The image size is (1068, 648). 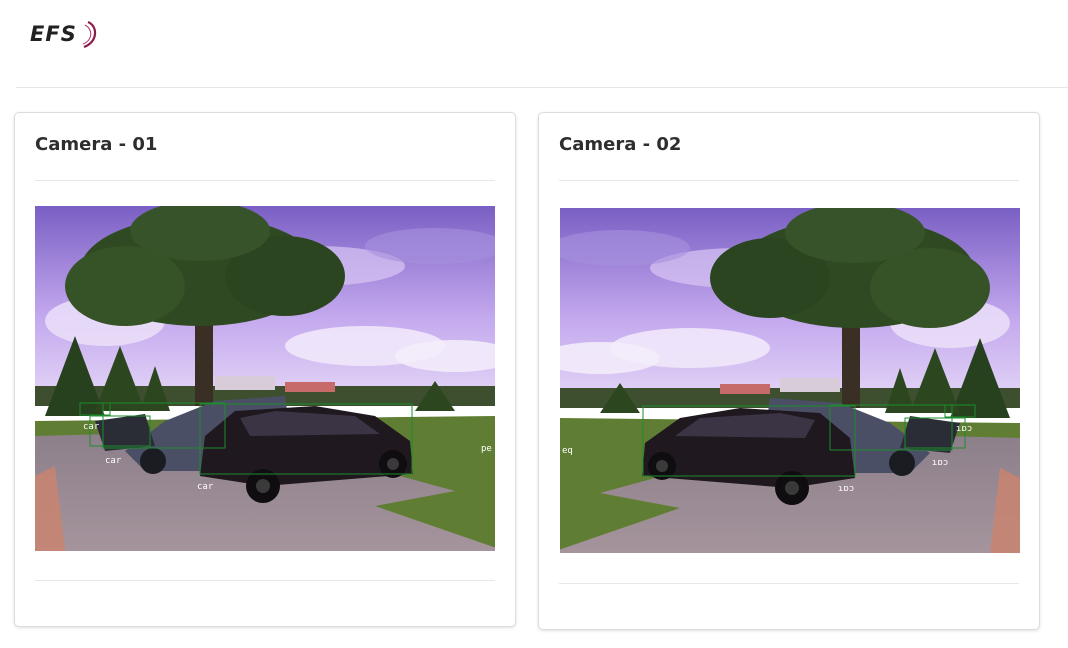 I want to click on detection-label: pe, so click(x=486, y=449).